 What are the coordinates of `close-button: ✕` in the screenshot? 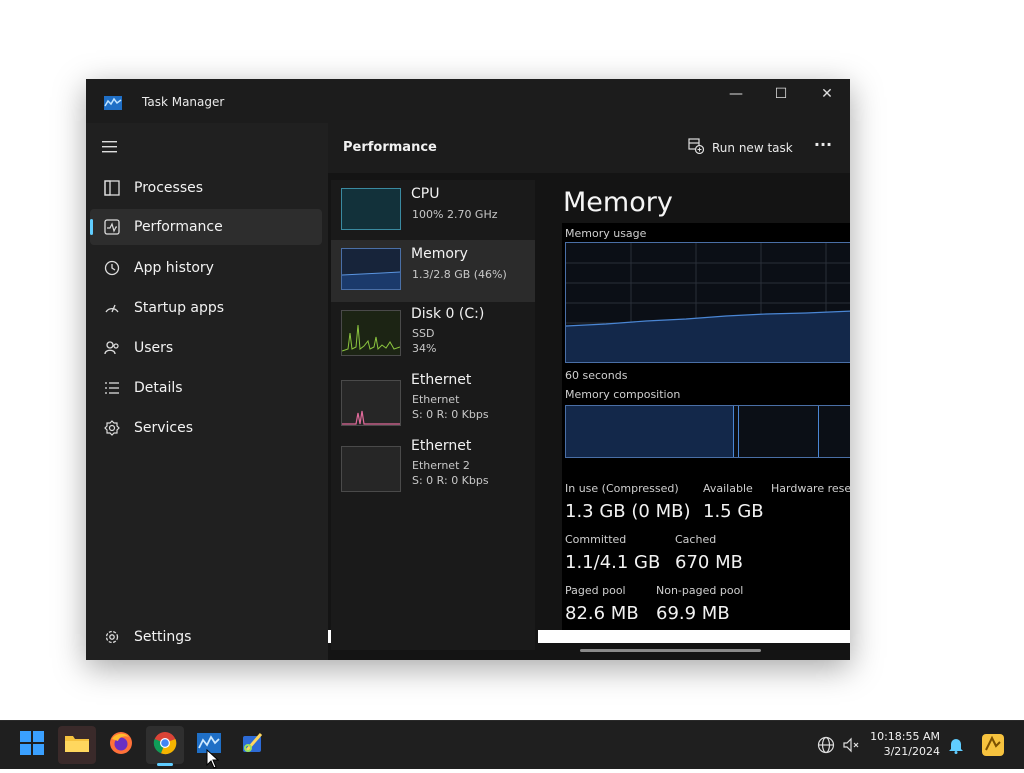 It's located at (827, 94).